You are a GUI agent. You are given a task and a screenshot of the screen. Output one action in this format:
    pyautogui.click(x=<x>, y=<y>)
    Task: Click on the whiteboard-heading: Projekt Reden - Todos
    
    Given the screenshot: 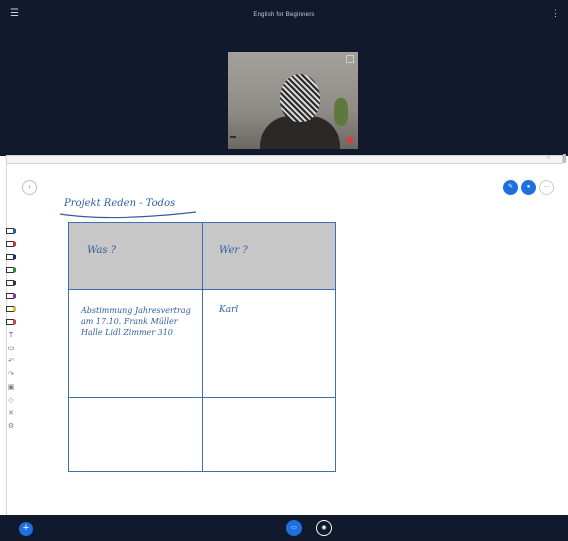 What is the action you would take?
    pyautogui.click(x=119, y=203)
    